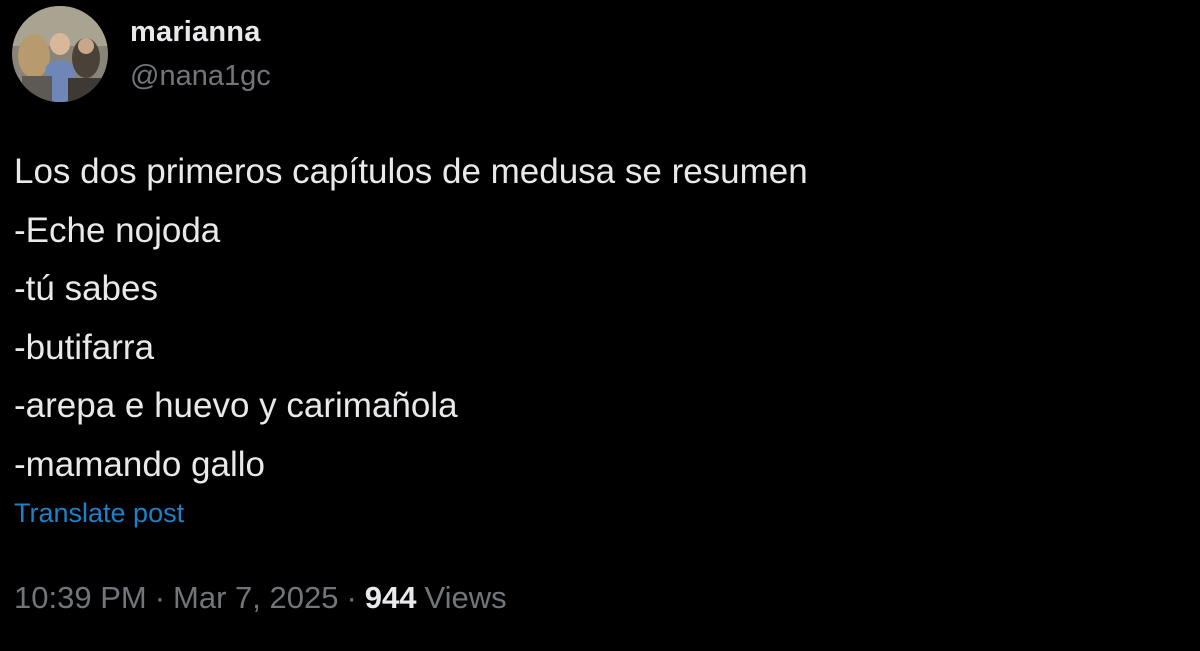  Describe the element at coordinates (200, 32) in the screenshot. I see `author-display-name: marianna` at that location.